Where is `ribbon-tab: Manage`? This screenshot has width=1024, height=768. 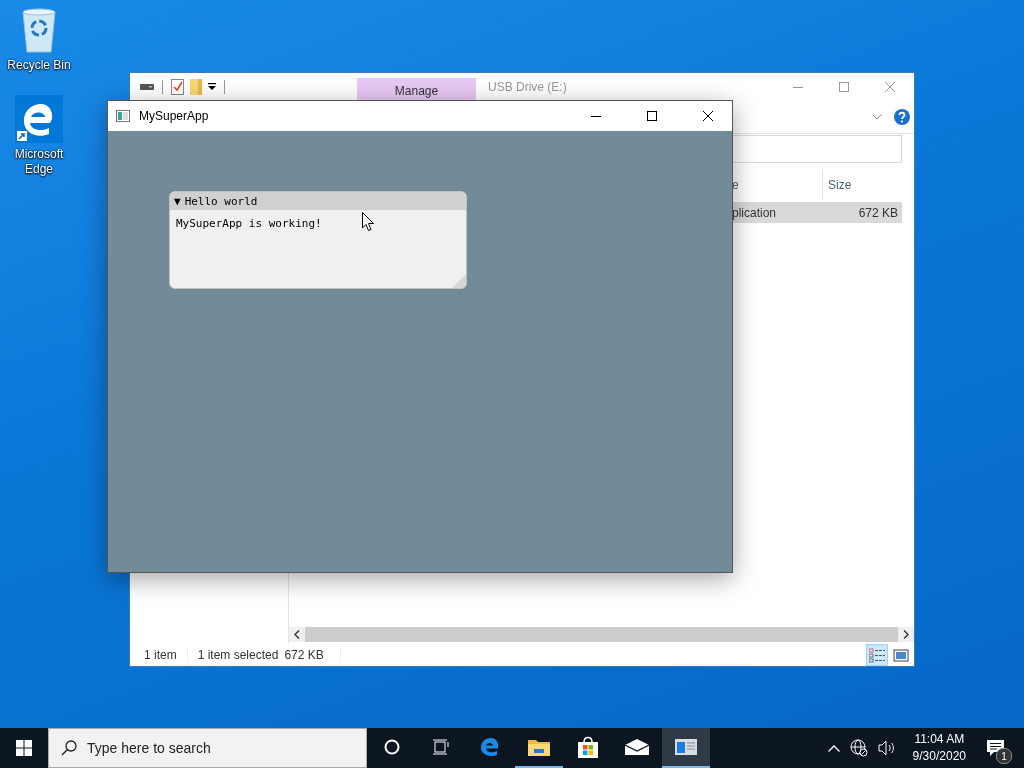 ribbon-tab: Manage is located at coordinates (416, 89).